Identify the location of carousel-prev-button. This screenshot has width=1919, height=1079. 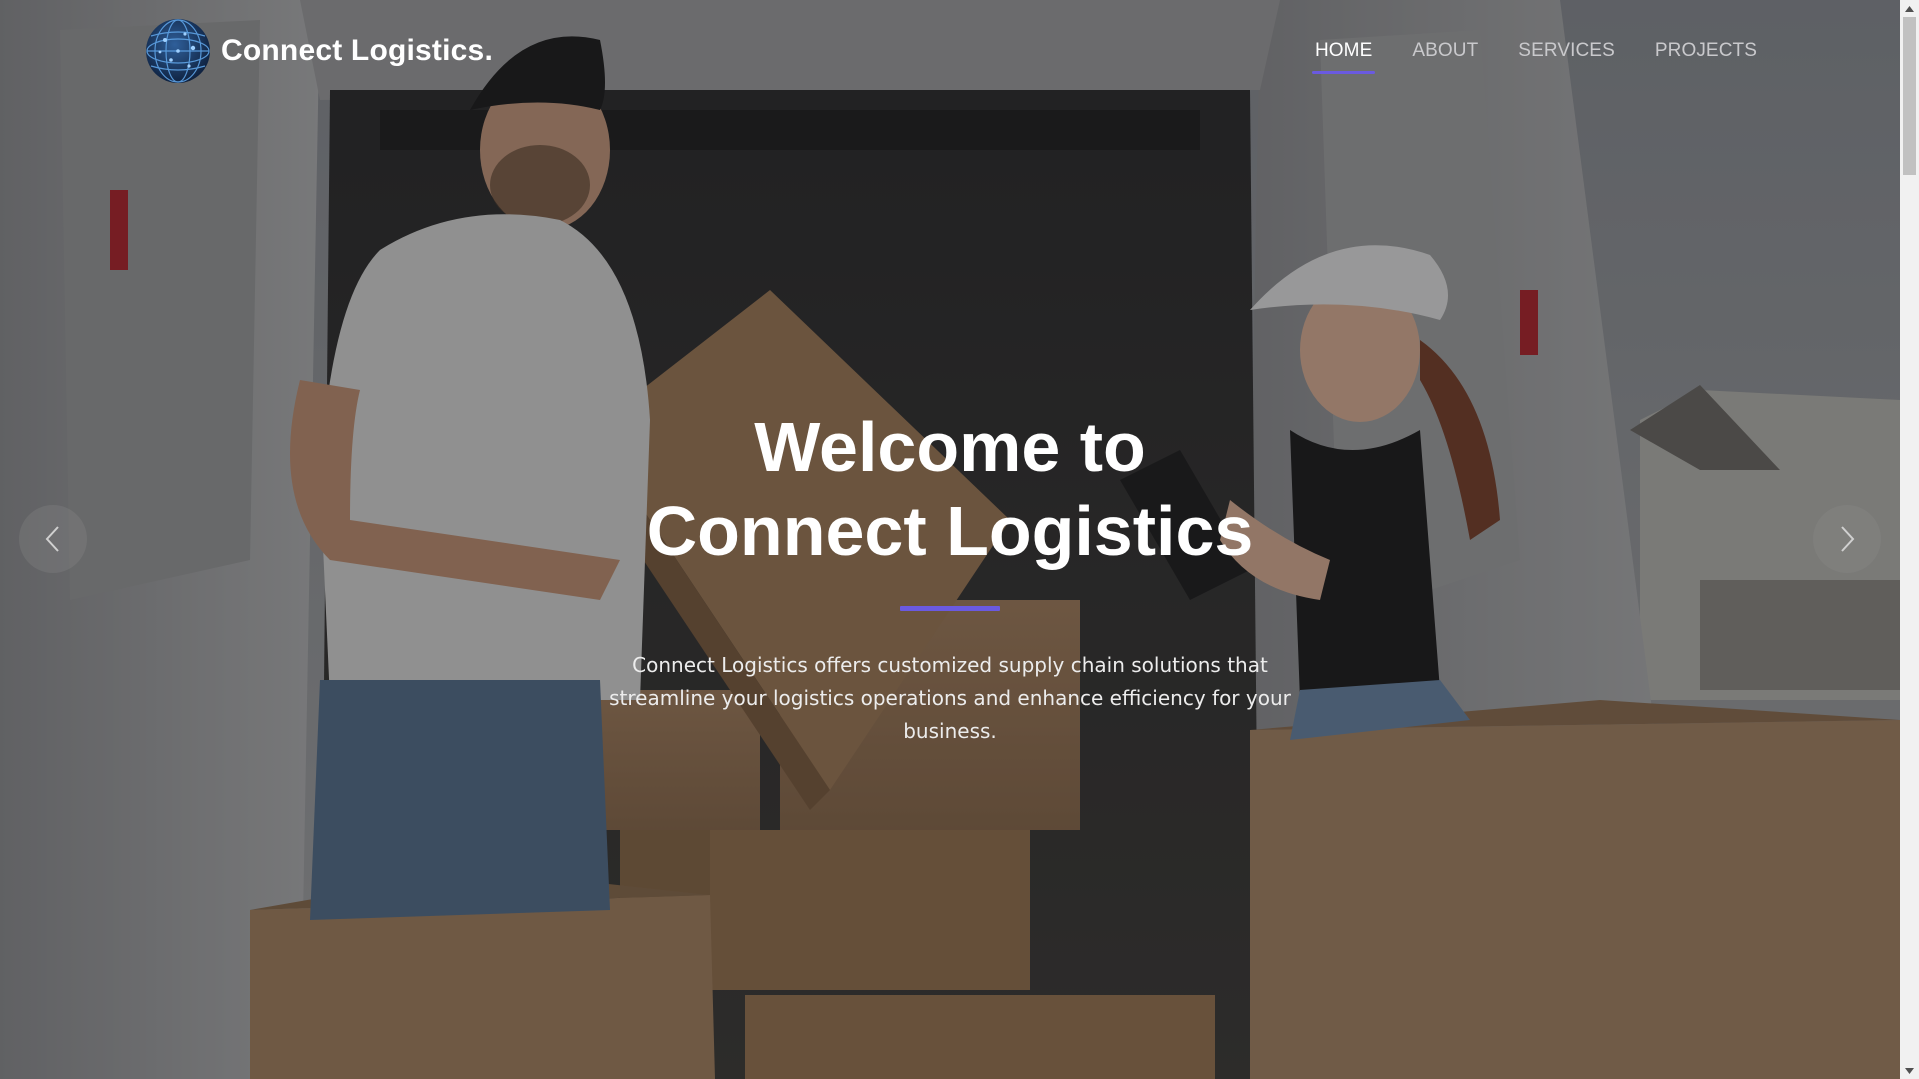
(53, 539).